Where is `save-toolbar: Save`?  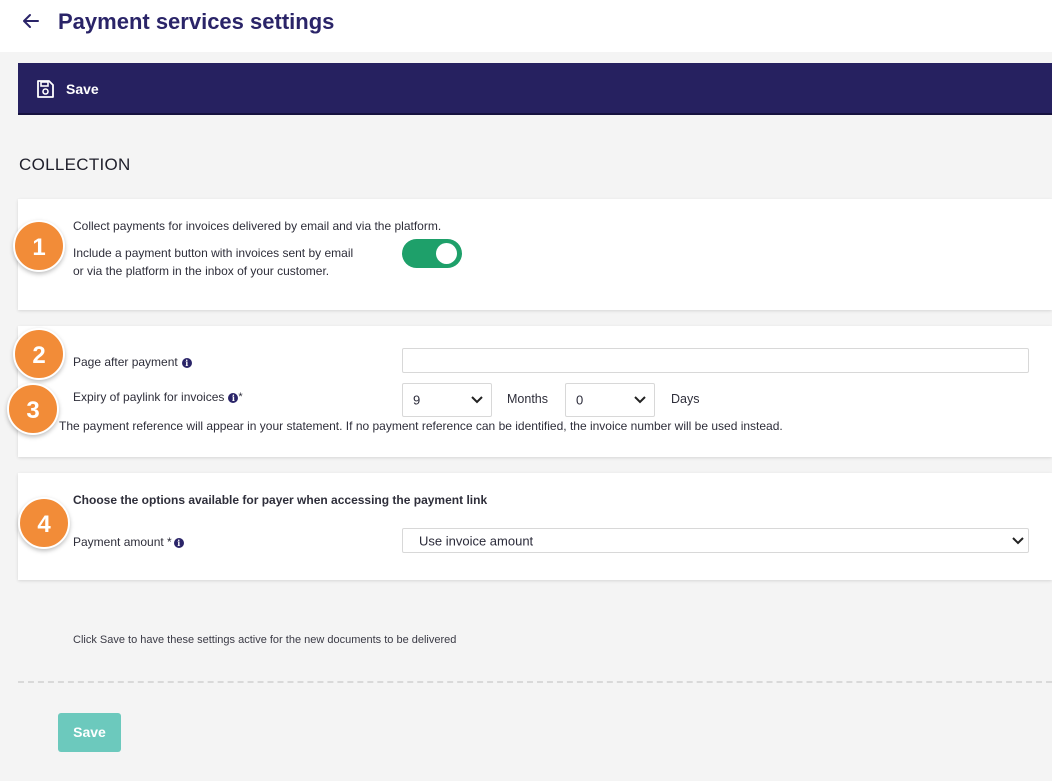
save-toolbar: Save is located at coordinates (535, 89).